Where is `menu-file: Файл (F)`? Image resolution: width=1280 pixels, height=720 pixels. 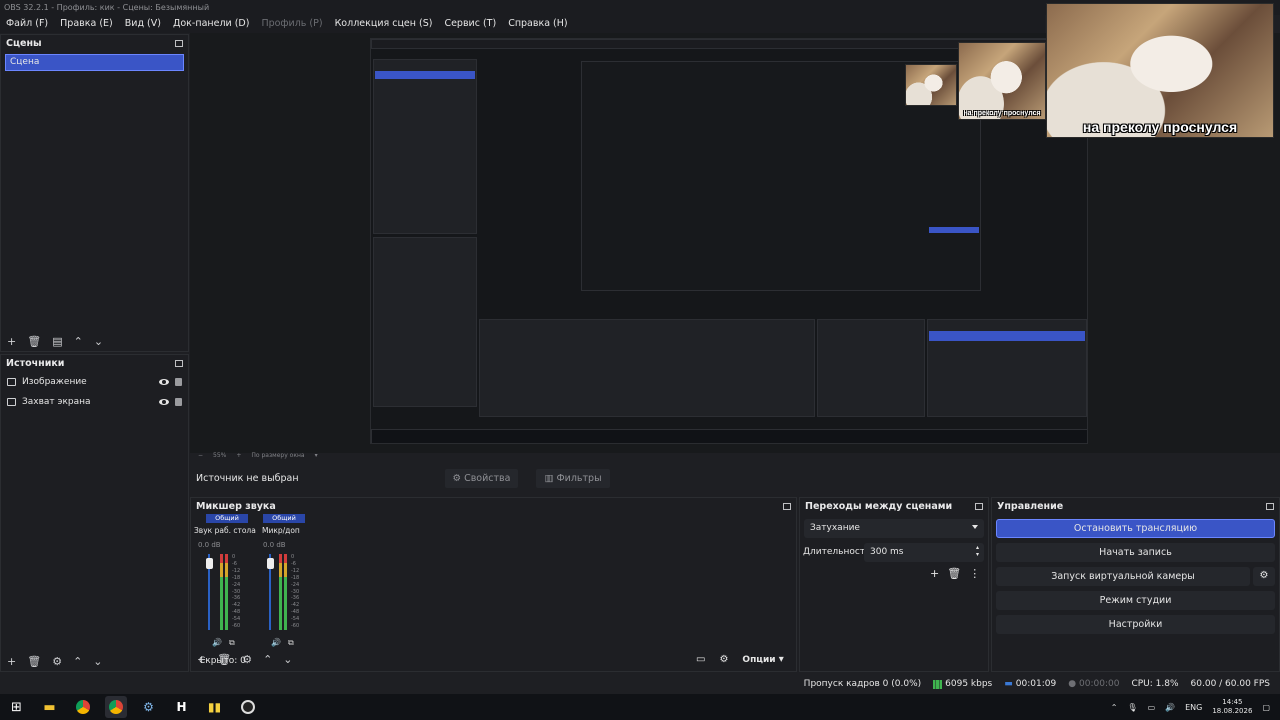 menu-file: Файл (F) is located at coordinates (27, 24).